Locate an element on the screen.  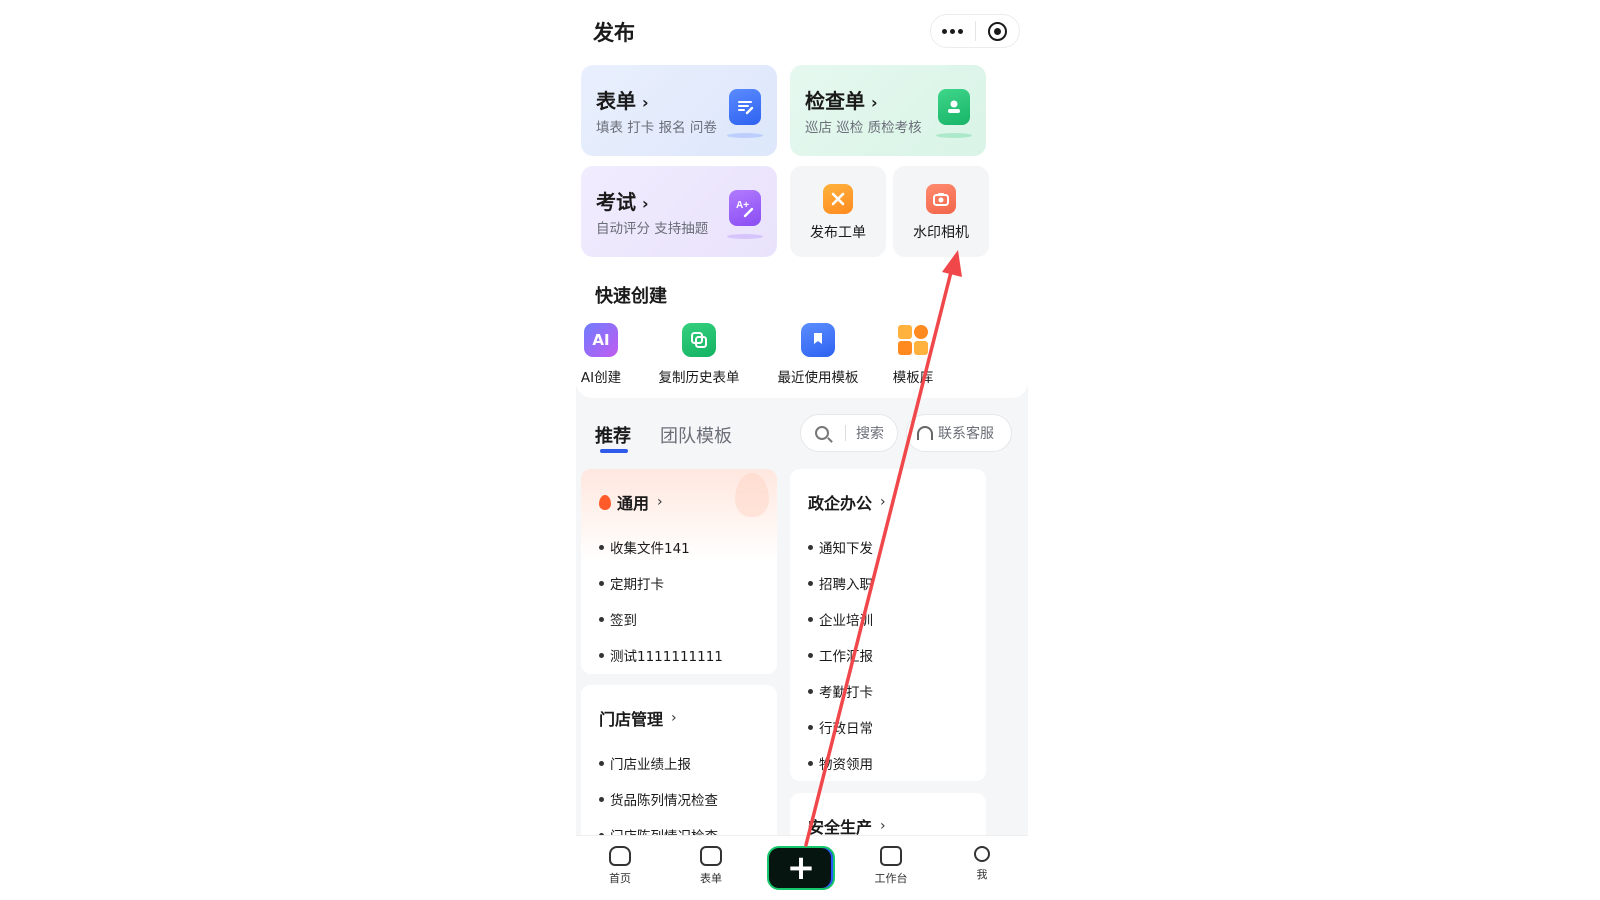
list-item: 定期打卡 is located at coordinates (661, 583).